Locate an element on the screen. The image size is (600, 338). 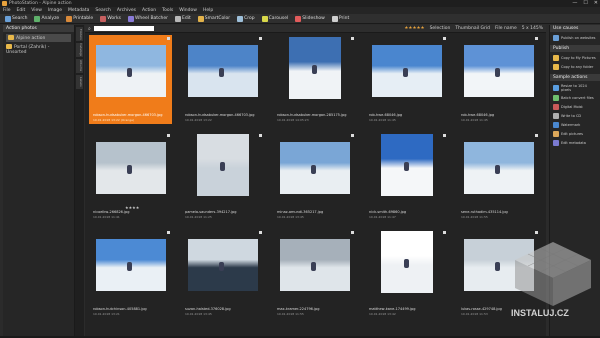
minimize-button: — is located at coordinates (574, 3).